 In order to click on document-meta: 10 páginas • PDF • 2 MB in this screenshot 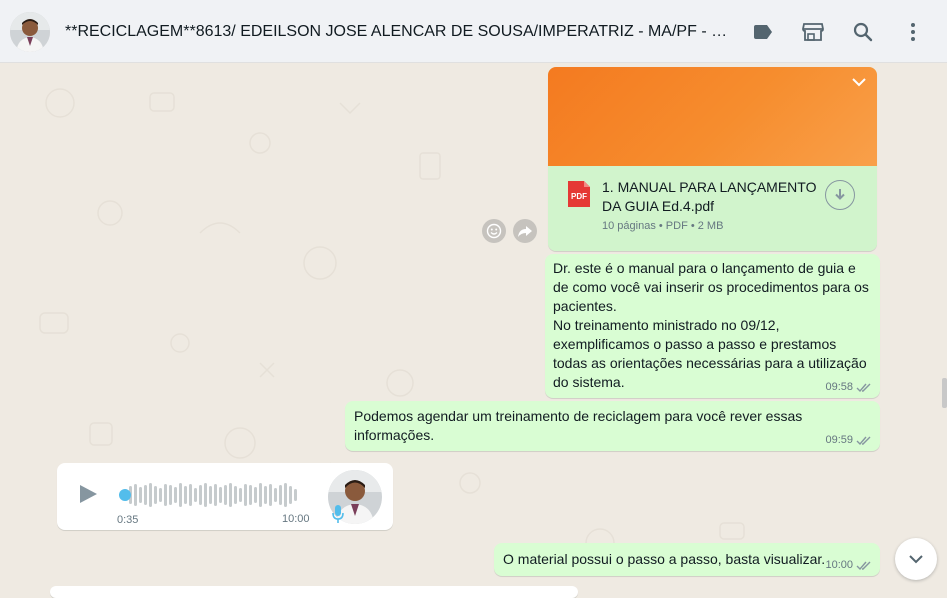, I will do `click(663, 226)`.